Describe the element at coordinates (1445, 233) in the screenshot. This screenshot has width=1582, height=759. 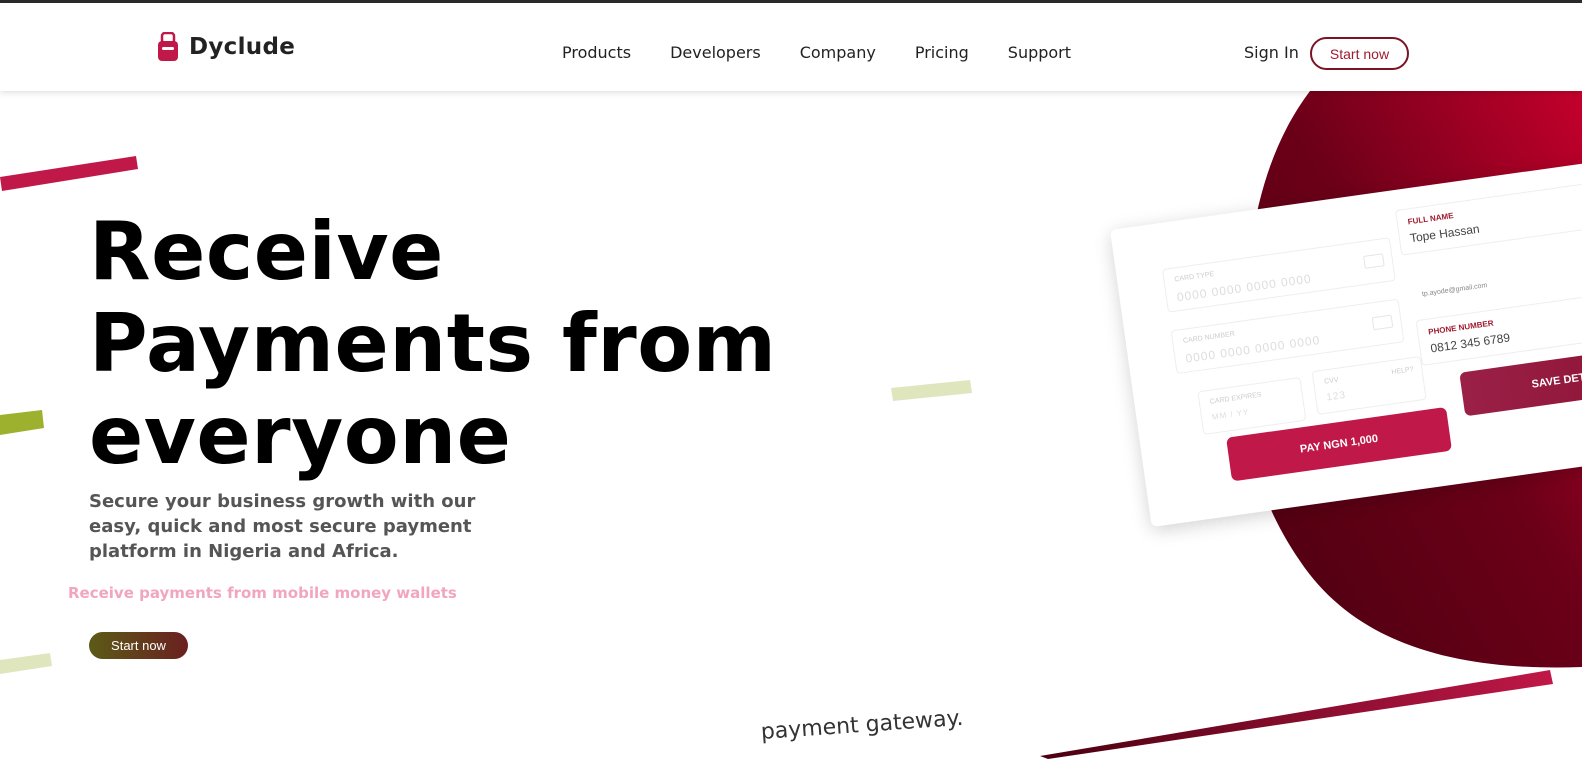
I see `full-name-value: Tope Hassan` at that location.